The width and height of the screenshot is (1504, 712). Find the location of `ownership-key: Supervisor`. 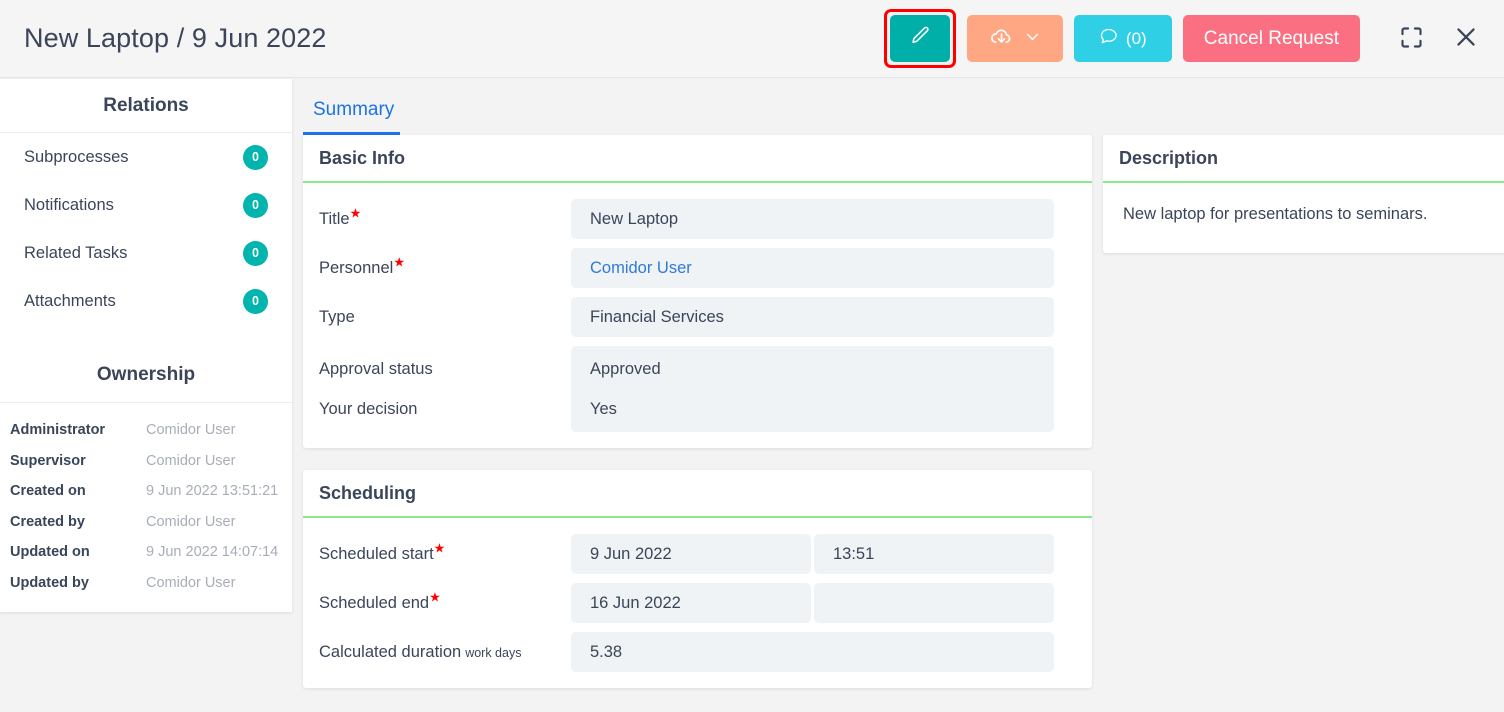

ownership-key: Supervisor is located at coordinates (48, 460).